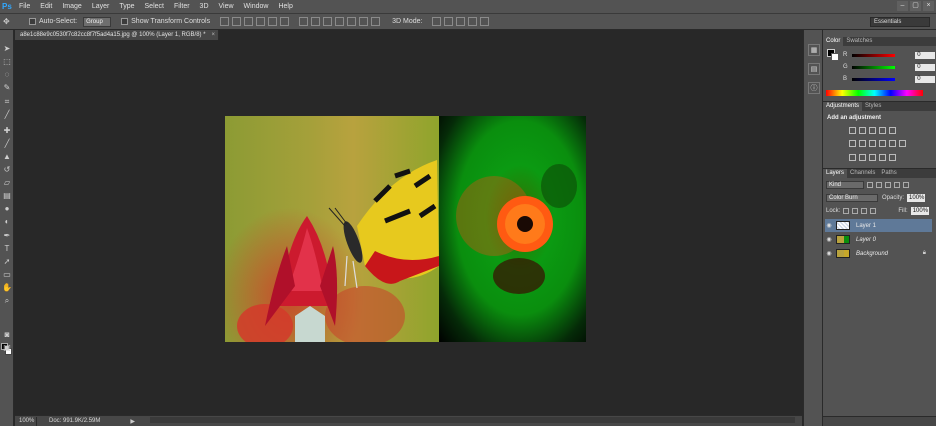  What do you see at coordinates (7, 182) in the screenshot?
I see `eraser-tool-icon: ▱` at bounding box center [7, 182].